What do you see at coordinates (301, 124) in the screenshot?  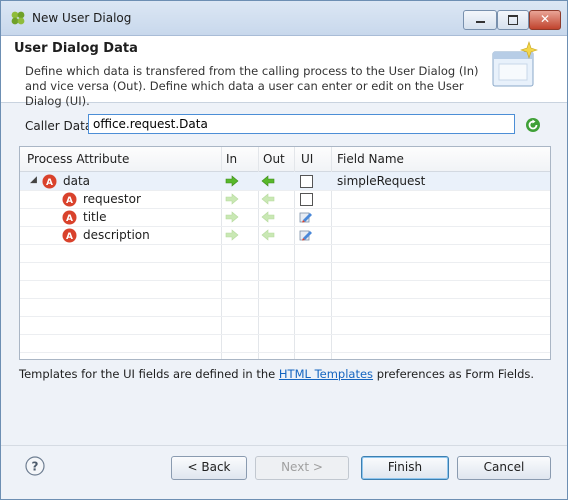 I see `caller-data-input` at bounding box center [301, 124].